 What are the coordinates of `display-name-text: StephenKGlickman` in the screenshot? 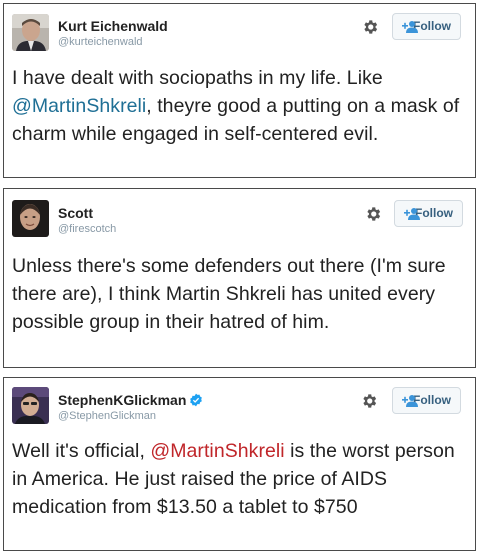 It's located at (122, 400).